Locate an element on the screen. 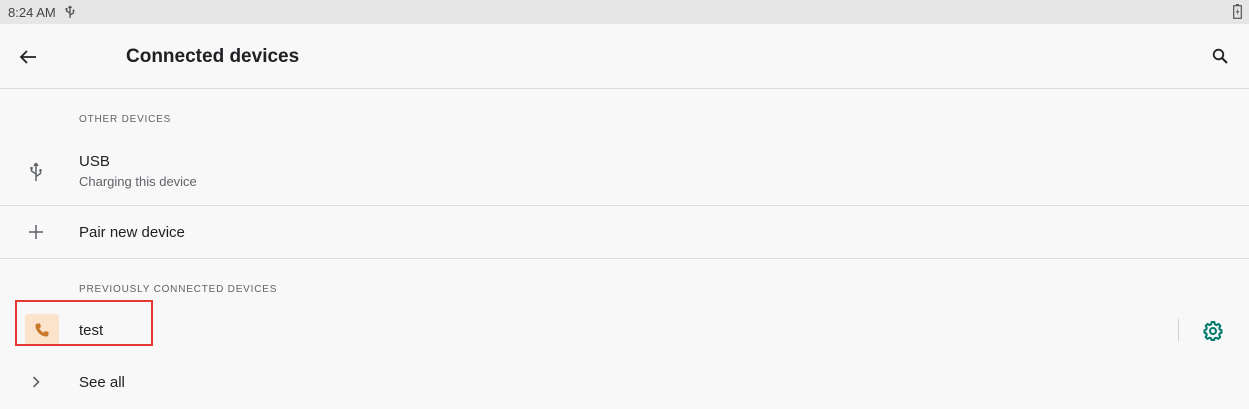 The width and height of the screenshot is (1249, 409). phone-icon is located at coordinates (42, 330).